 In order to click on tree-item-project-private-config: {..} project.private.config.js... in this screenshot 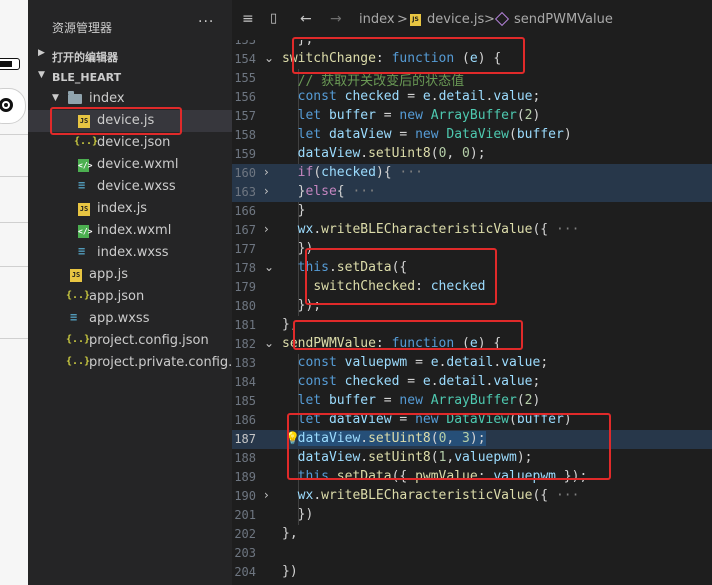, I will do `click(141, 363)`.